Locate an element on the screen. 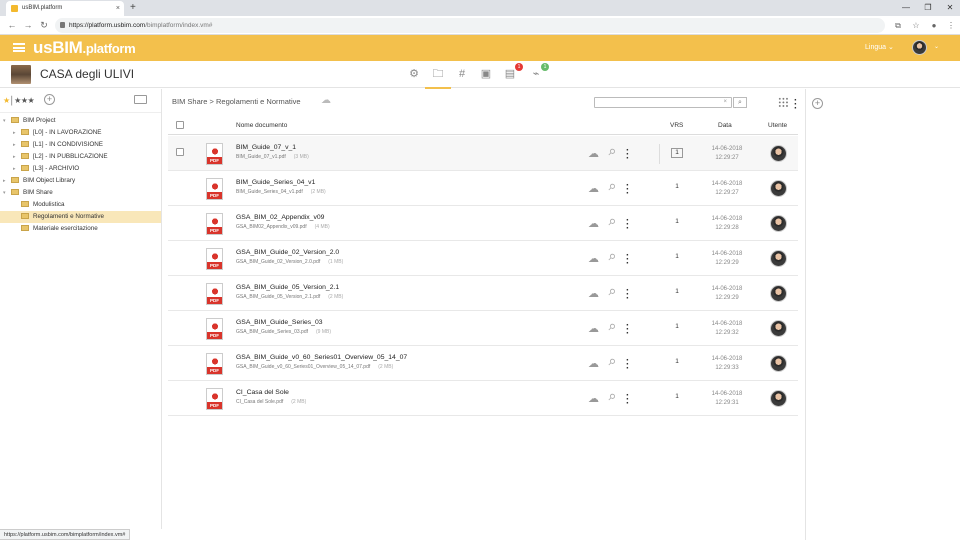 This screenshot has height=540, width=960. hashtag-icon: # is located at coordinates (462, 74).